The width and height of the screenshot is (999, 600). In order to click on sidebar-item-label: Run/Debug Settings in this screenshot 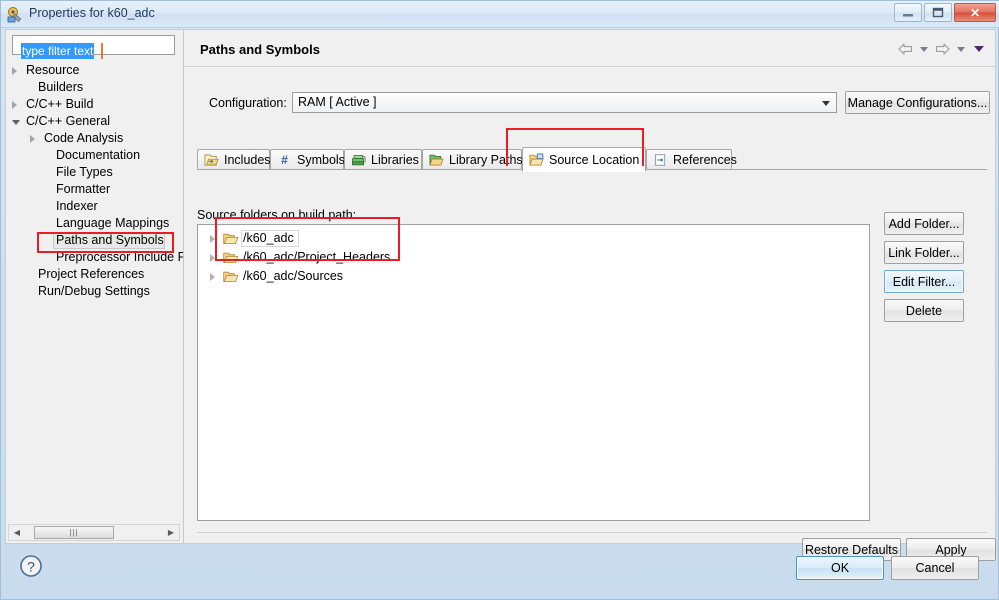, I will do `click(94, 291)`.